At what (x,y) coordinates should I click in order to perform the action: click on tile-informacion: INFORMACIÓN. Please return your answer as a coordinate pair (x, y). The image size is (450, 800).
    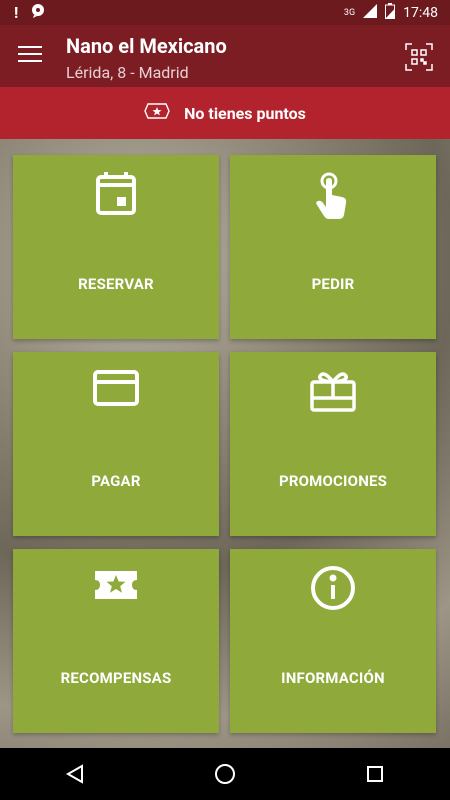
    Looking at the image, I should click on (333, 641).